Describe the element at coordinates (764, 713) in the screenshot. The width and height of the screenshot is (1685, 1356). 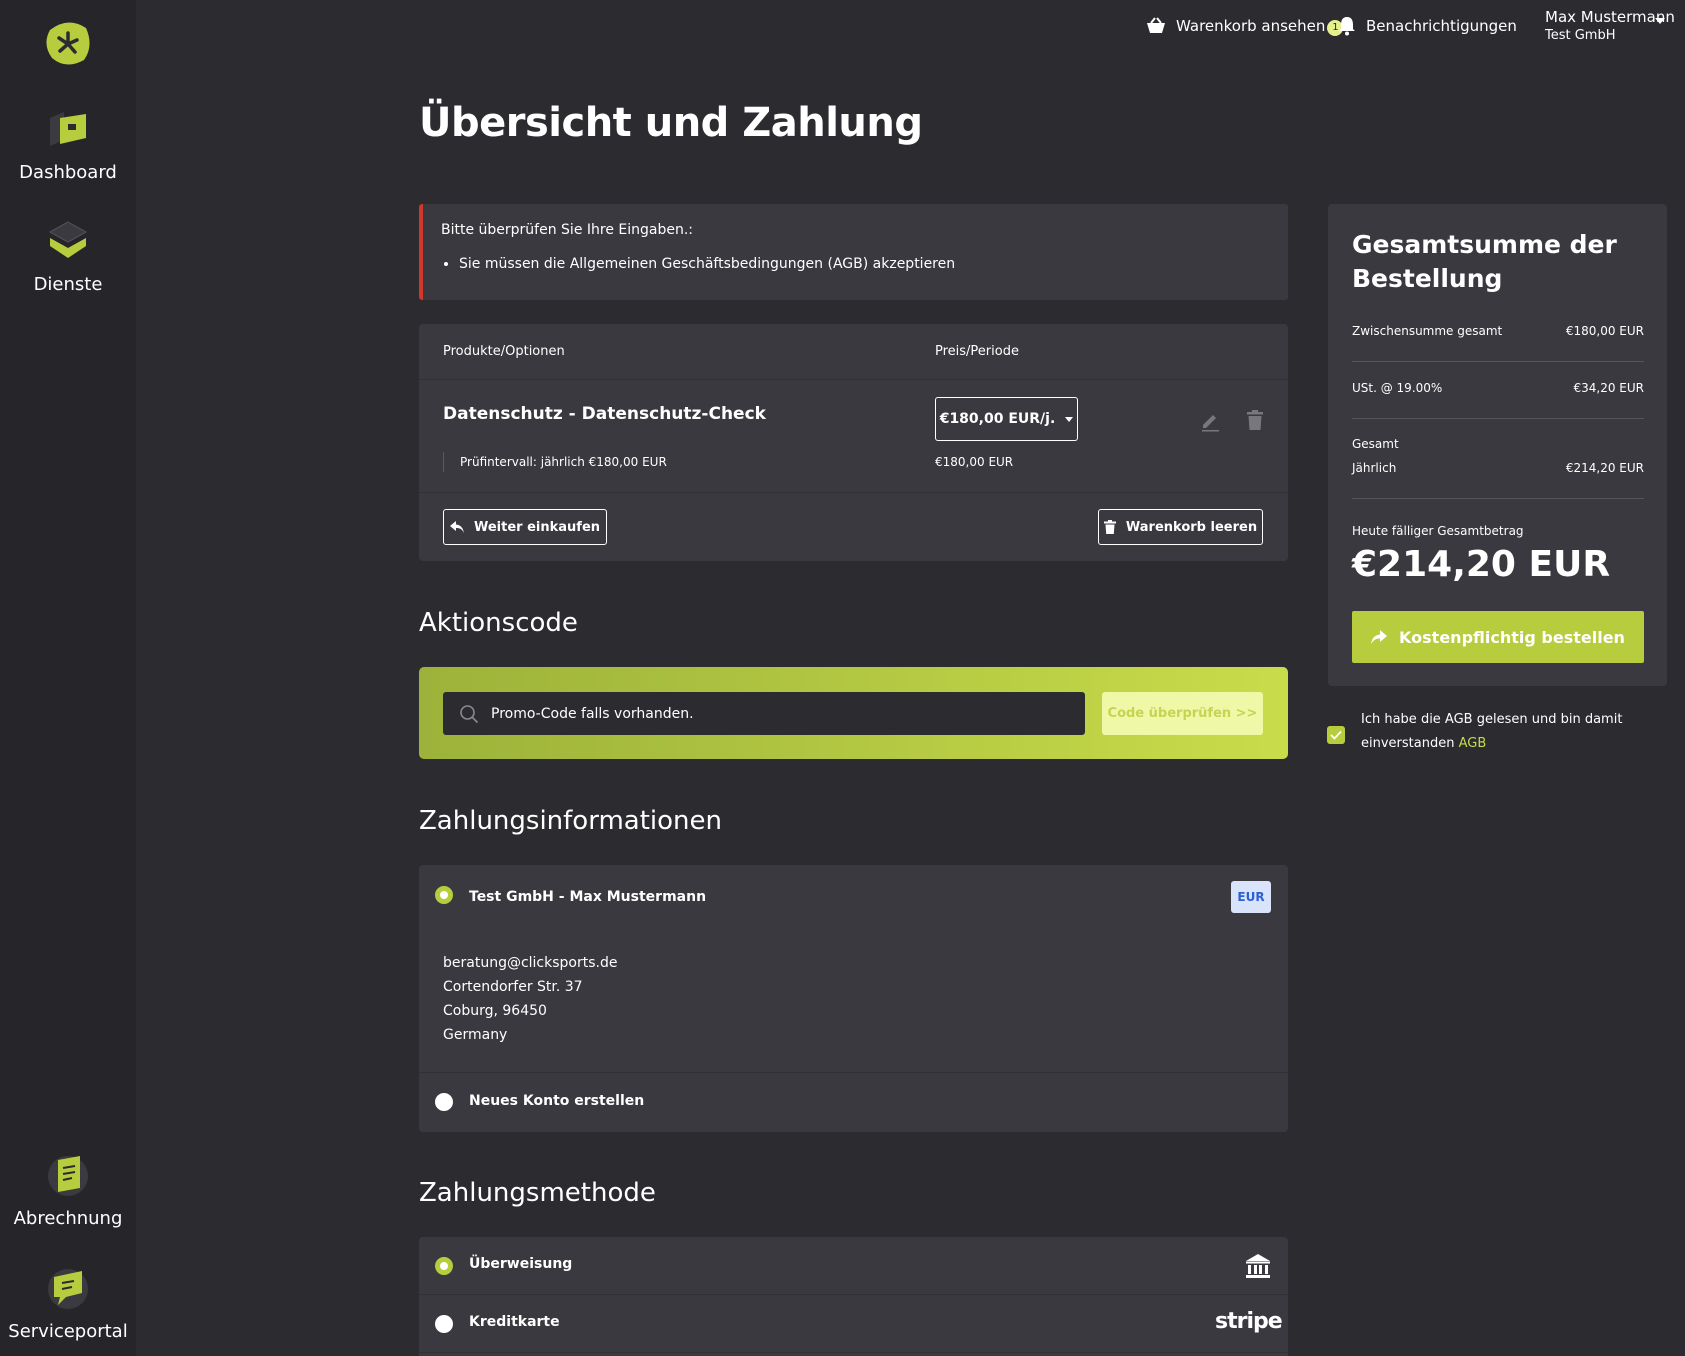
I see `promo-code-input: Promo-Code falls vorhanden.` at that location.